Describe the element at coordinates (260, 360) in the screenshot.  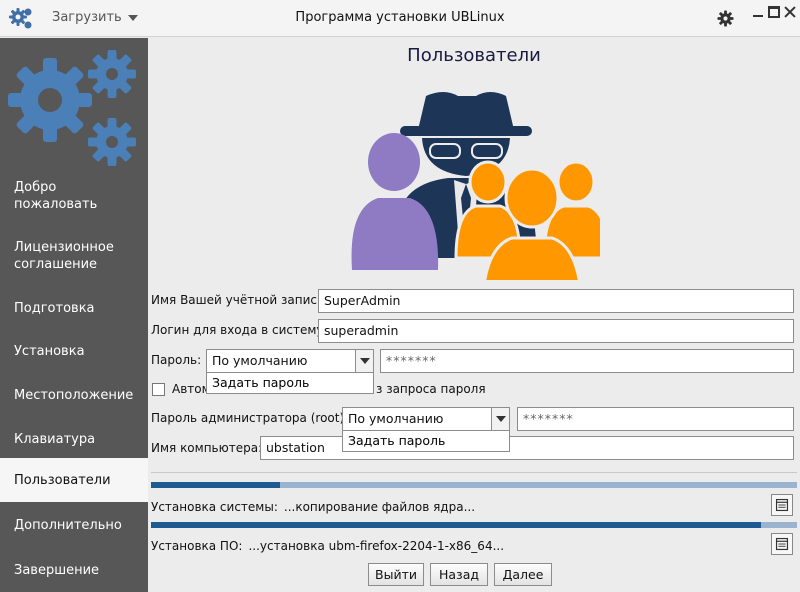
I see `password-mode-value: По умолчанию` at that location.